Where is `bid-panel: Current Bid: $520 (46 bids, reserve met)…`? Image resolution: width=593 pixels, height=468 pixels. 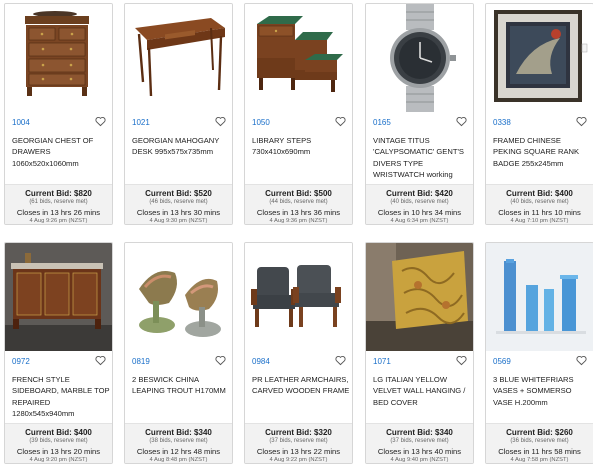 bid-panel: Current Bid: $520 (46 bids, reserve met)… is located at coordinates (178, 204).